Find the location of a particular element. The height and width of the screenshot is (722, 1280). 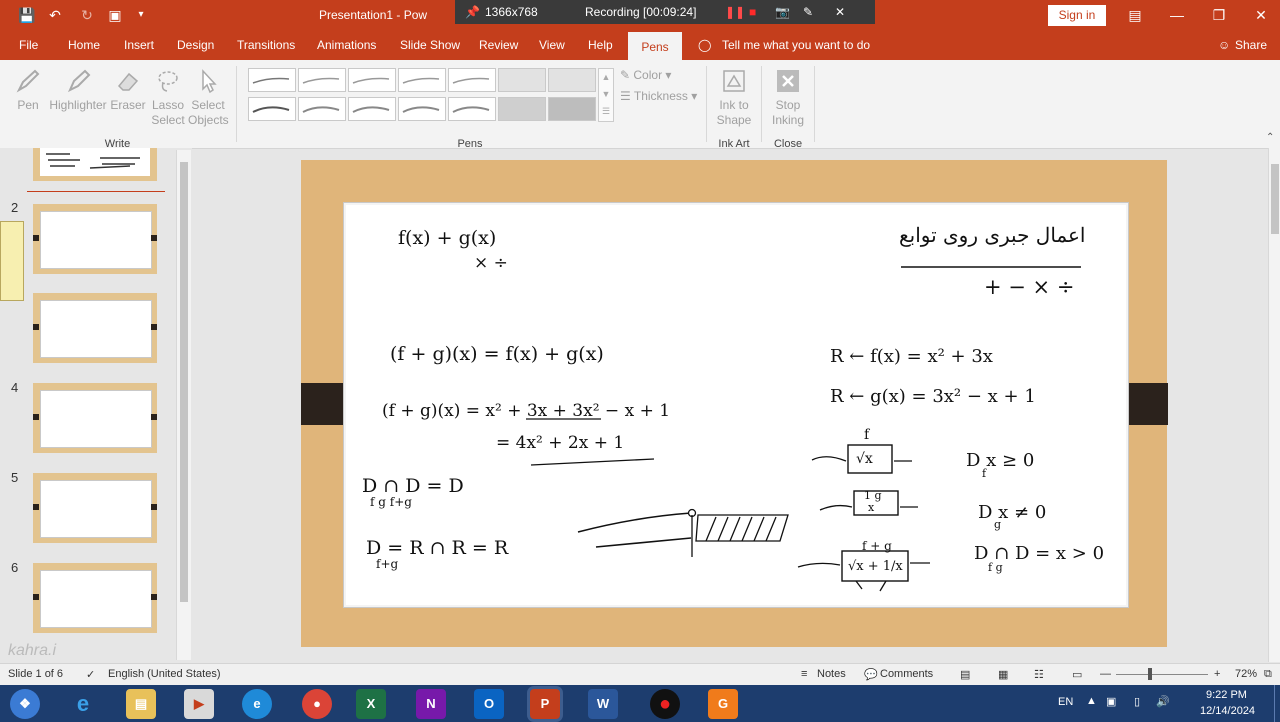

draw-icon: ✎ is located at coordinates (808, 12).